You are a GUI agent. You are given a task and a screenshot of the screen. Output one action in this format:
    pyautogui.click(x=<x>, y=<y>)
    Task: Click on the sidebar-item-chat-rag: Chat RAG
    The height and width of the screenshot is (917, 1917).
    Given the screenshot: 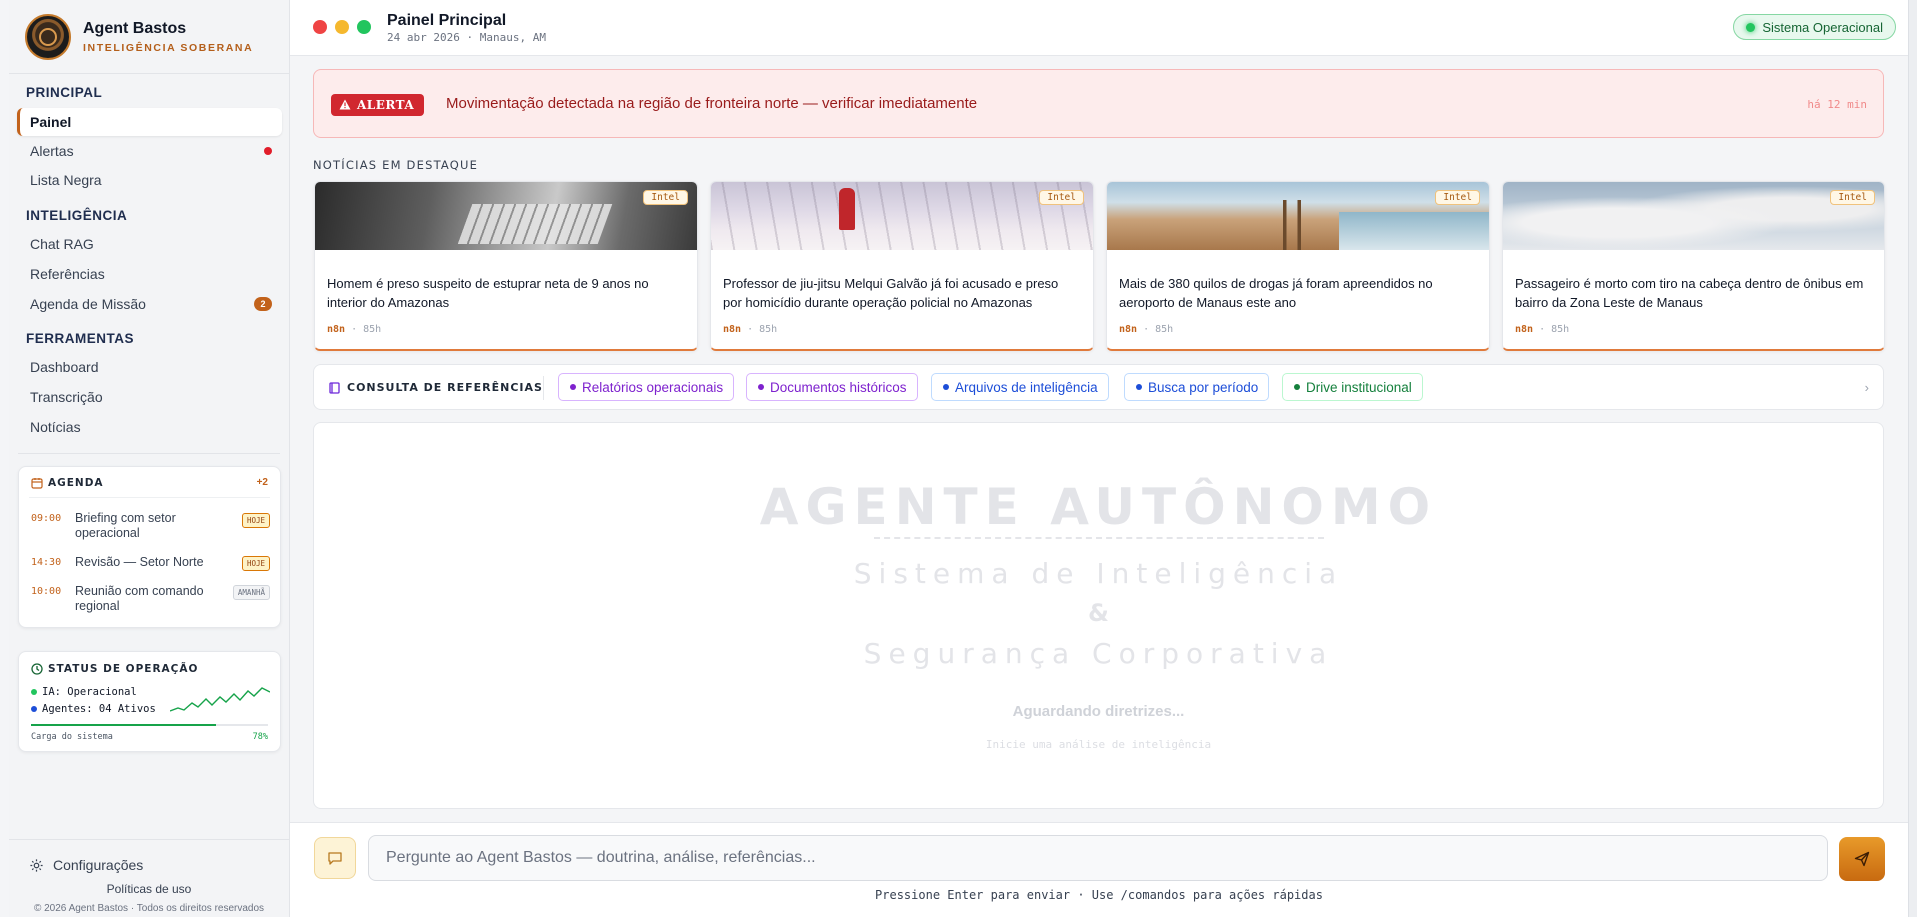 What is the action you would take?
    pyautogui.click(x=149, y=244)
    